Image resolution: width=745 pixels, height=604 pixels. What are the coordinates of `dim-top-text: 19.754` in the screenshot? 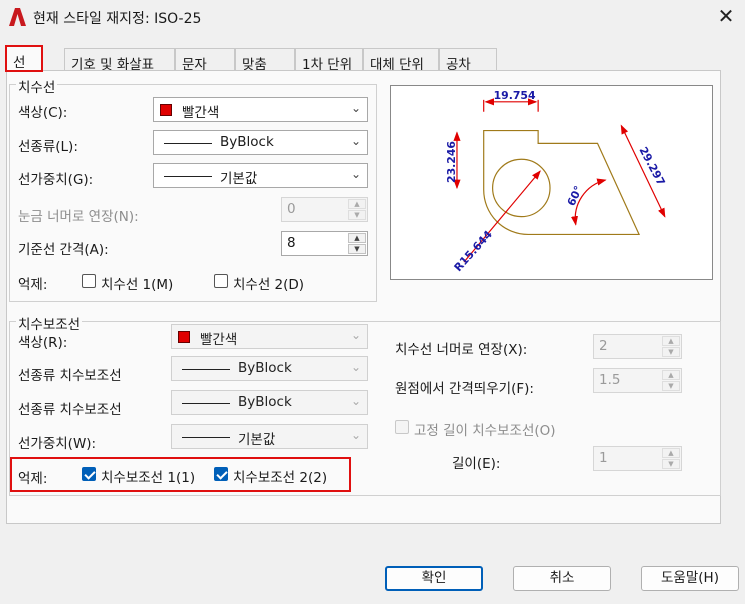 It's located at (515, 95).